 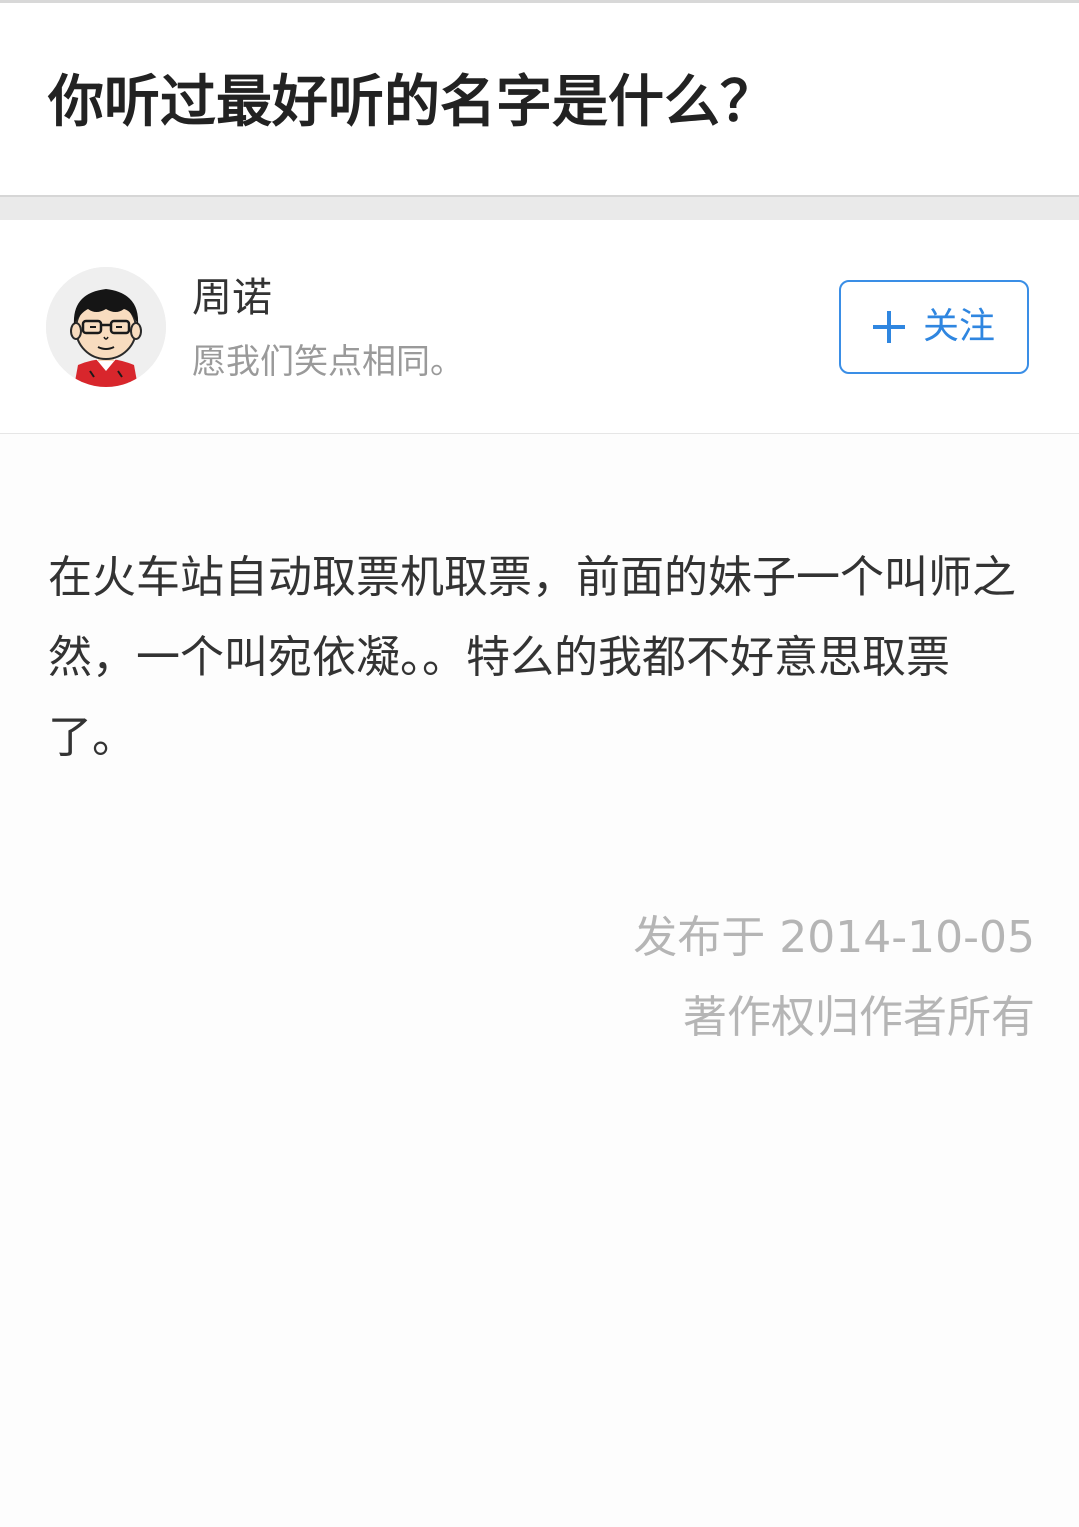 I want to click on question-header: 你听过最好听的名字是什么？, so click(x=539, y=99).